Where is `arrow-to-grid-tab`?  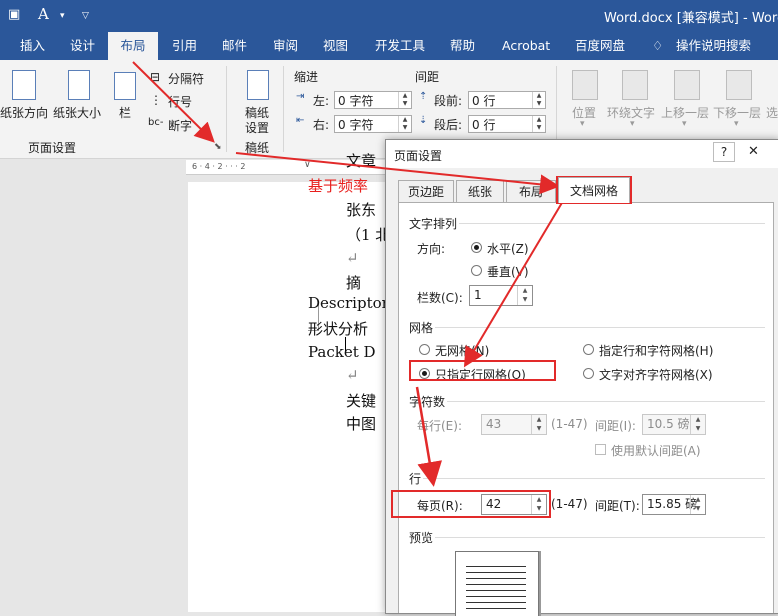 arrow-to-grid-tab is located at coordinates (397, 173).